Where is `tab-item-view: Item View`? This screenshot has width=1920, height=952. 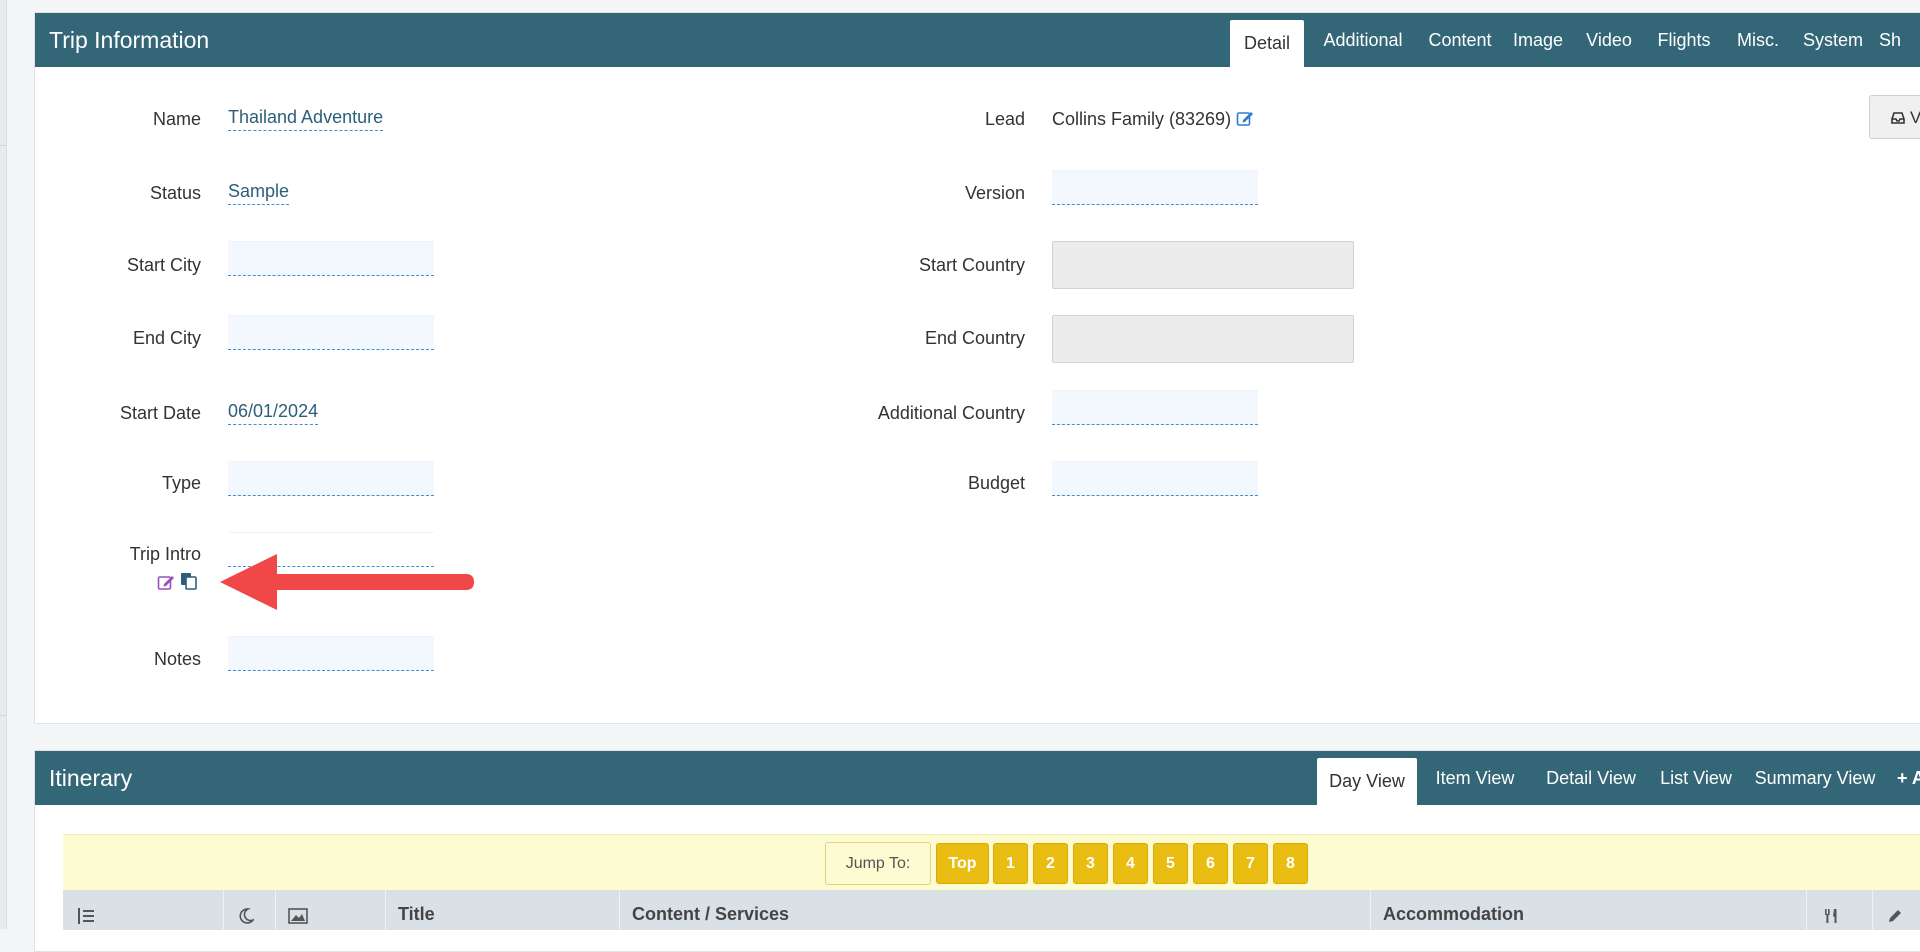 tab-item-view: Item View is located at coordinates (1475, 778).